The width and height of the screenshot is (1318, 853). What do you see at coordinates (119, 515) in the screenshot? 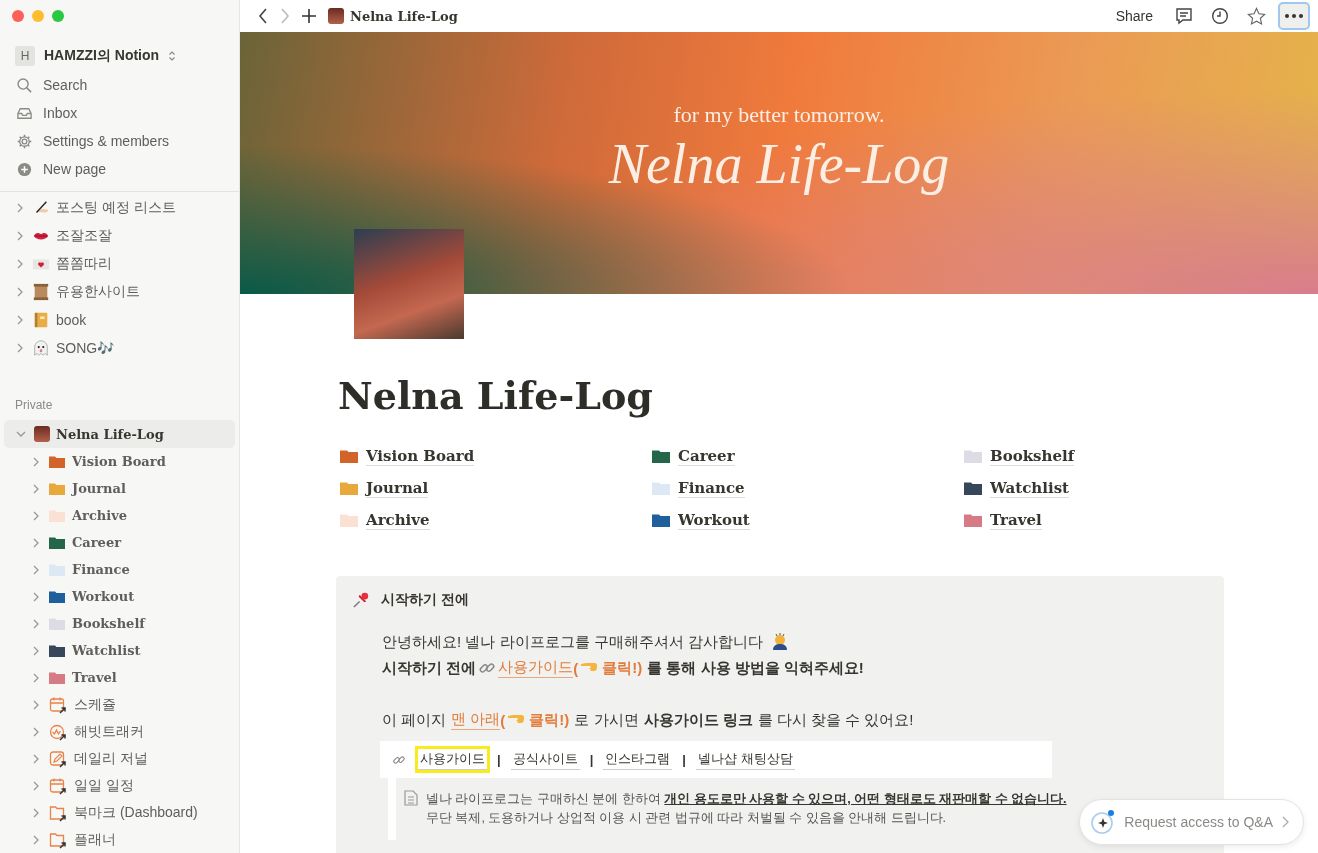
I see `sidebar-page: Archive` at bounding box center [119, 515].